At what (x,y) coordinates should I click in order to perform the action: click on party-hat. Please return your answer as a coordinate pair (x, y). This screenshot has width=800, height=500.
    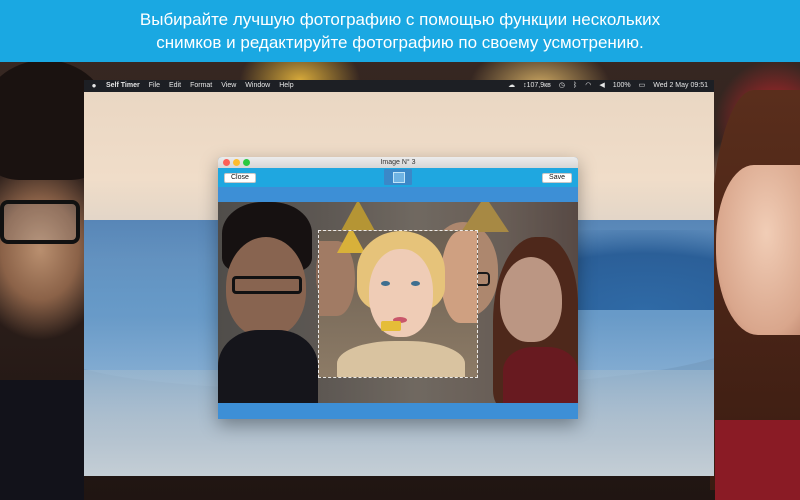
    Looking at the image, I should click on (351, 242).